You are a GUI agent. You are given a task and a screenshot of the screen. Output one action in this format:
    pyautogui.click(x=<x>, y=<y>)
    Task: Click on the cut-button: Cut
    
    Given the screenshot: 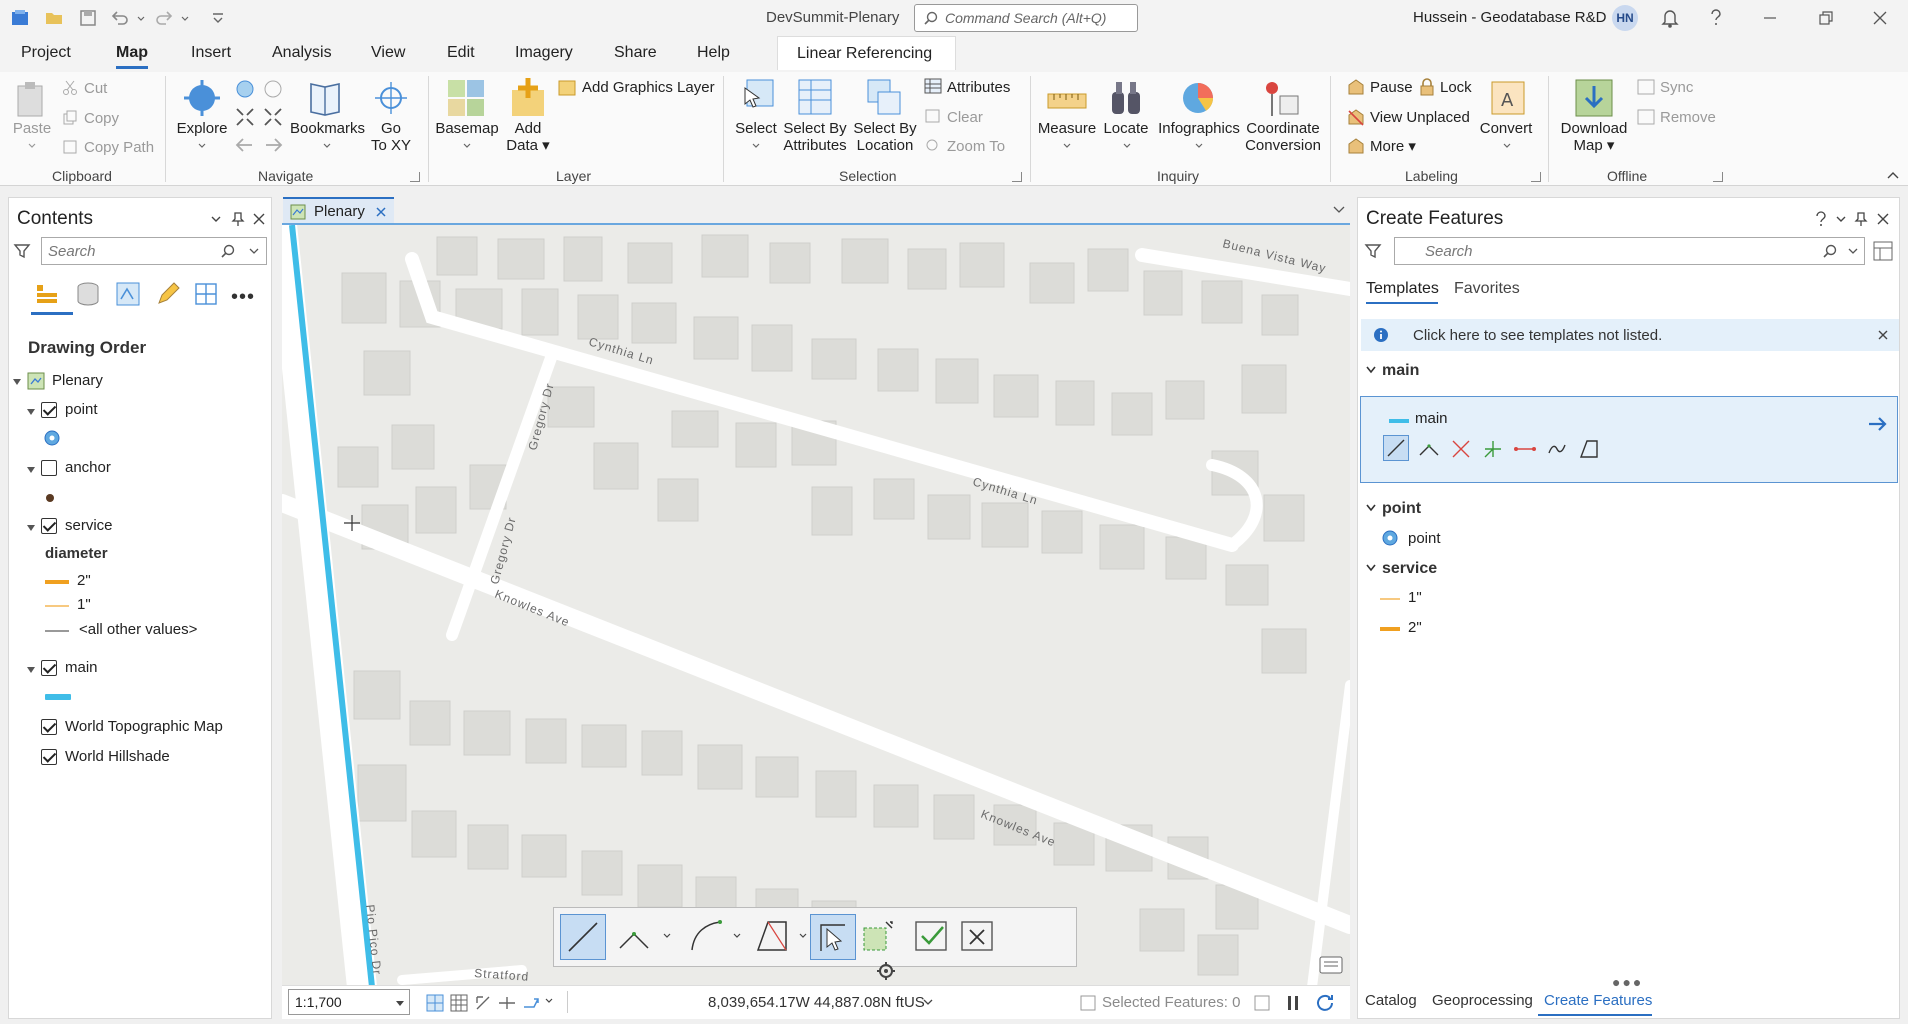 What is the action you would take?
    pyautogui.click(x=95, y=88)
    